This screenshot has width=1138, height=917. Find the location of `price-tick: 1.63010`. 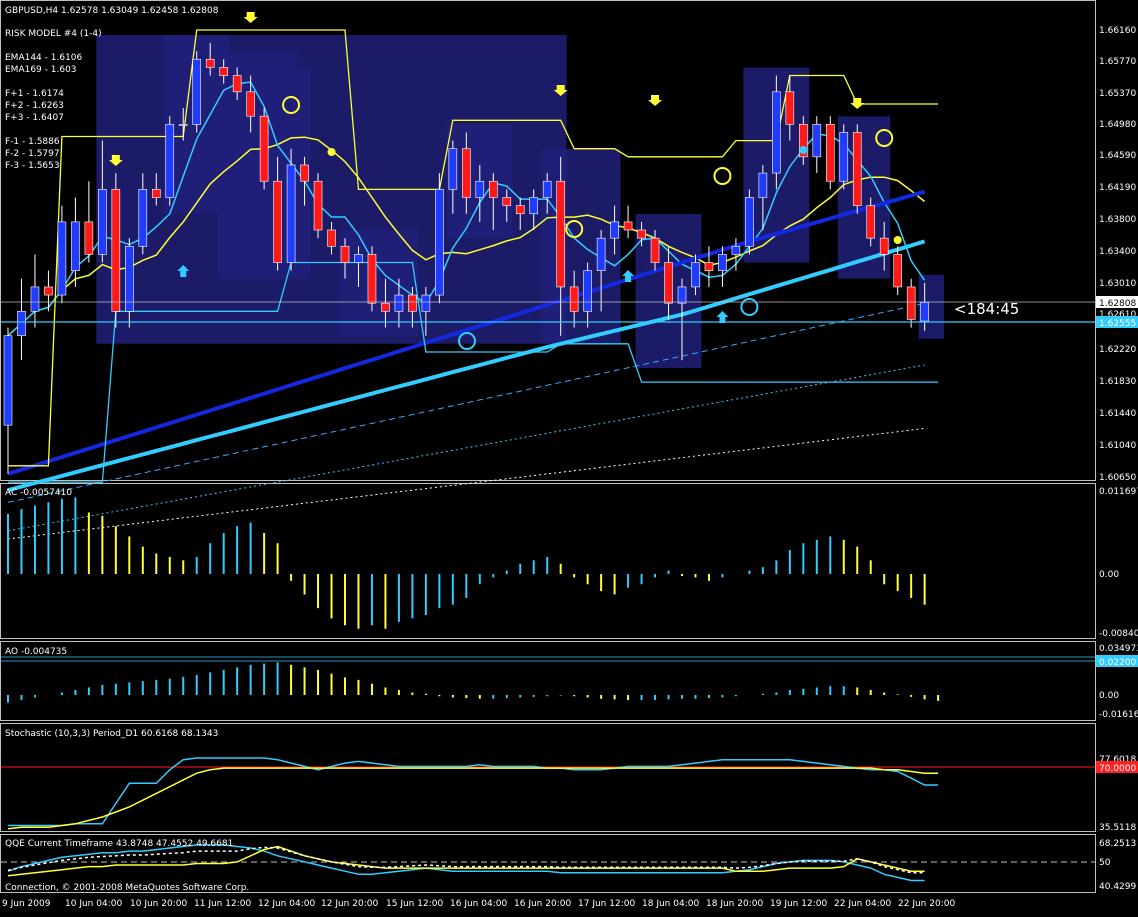

price-tick: 1.63010 is located at coordinates (1117, 284).